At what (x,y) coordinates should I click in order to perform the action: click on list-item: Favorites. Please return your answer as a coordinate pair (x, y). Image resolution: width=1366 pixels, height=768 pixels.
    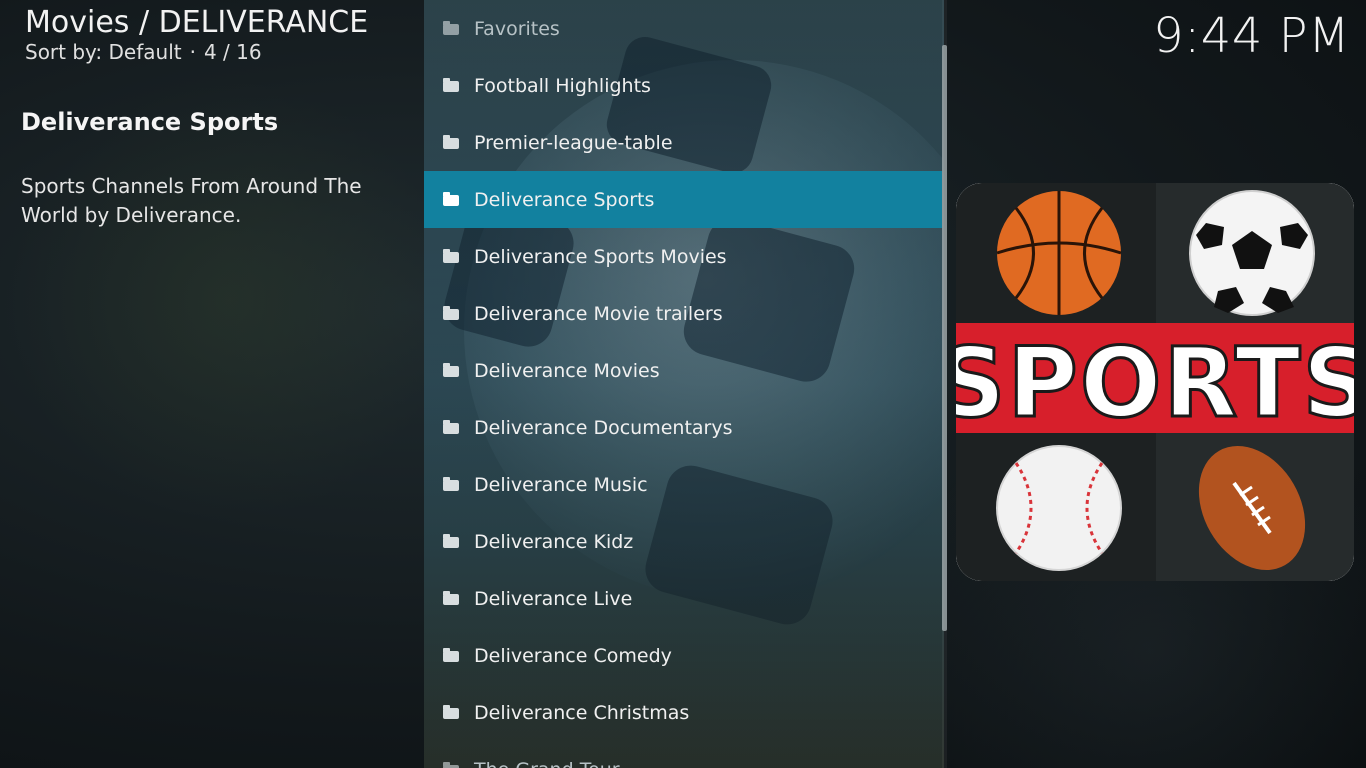
    Looking at the image, I should click on (683, 28).